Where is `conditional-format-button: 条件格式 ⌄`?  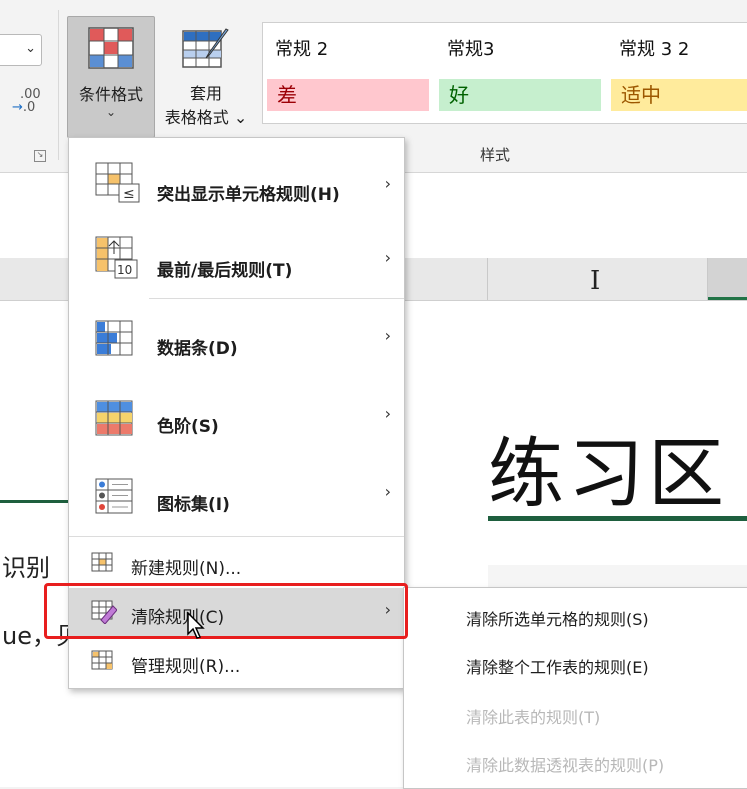 conditional-format-button: 条件格式 ⌄ is located at coordinates (111, 77).